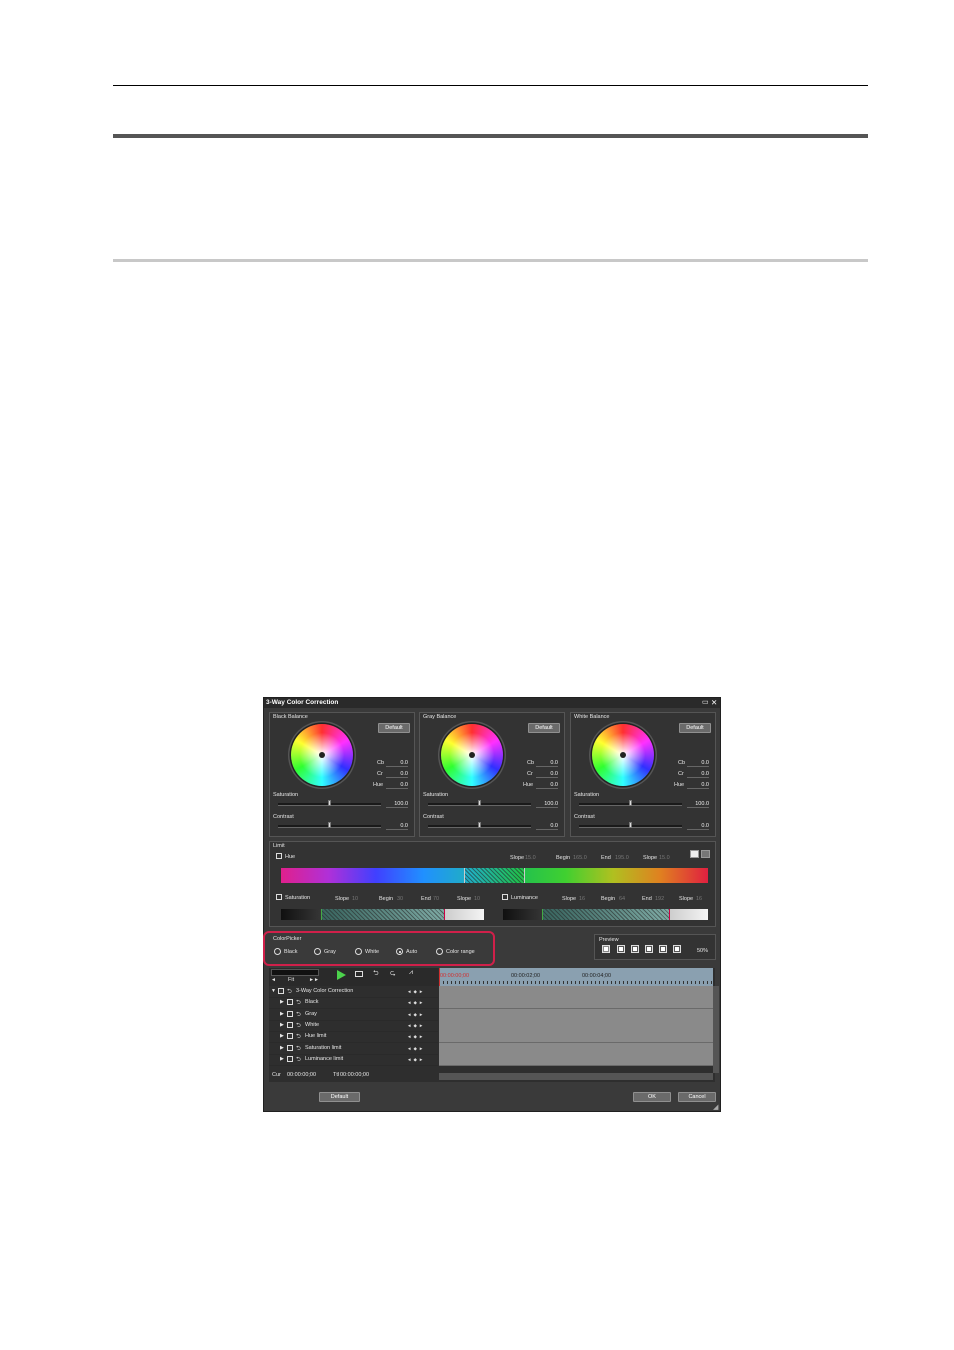  What do you see at coordinates (436, 899) in the screenshot?
I see `sat-end-value: 70` at bounding box center [436, 899].